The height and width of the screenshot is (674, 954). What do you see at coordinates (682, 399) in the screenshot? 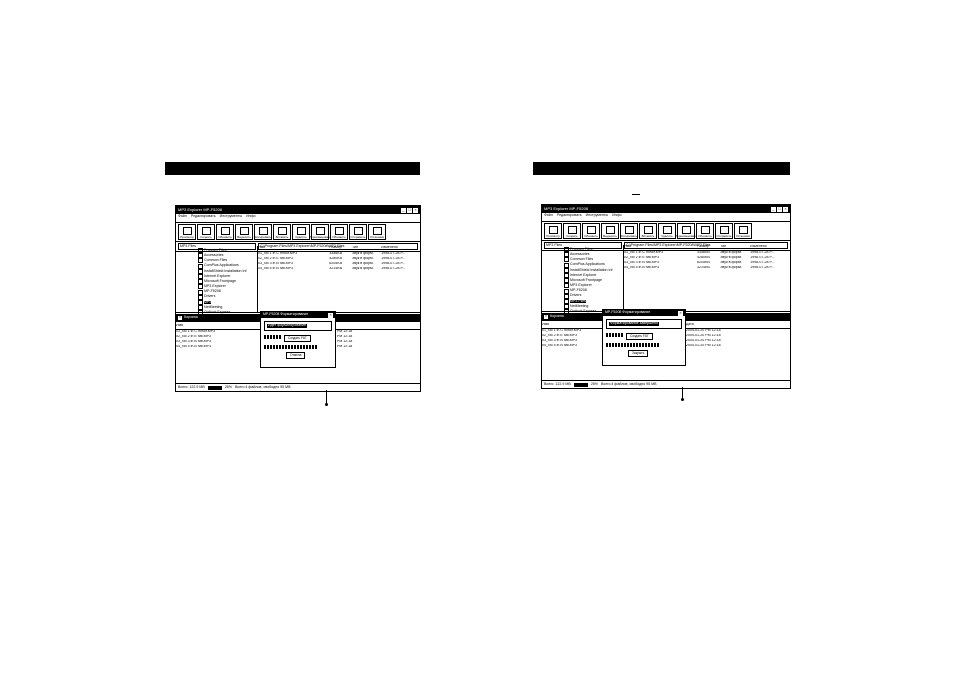
I see `callout-dot` at bounding box center [682, 399].